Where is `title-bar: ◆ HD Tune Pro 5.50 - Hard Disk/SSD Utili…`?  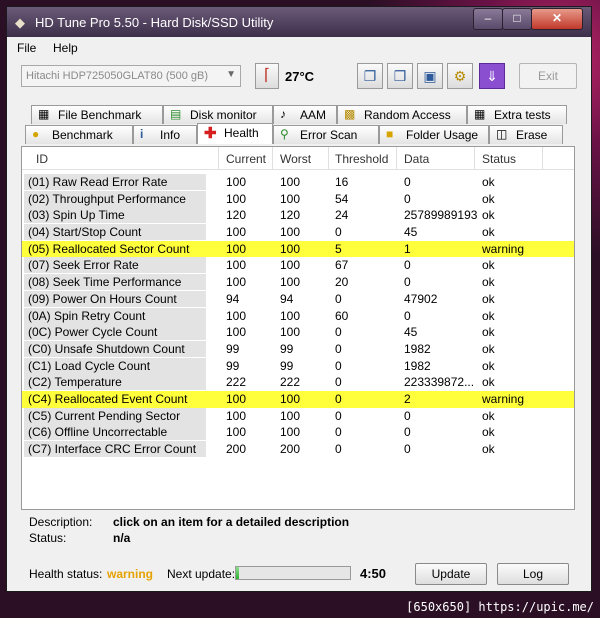 title-bar: ◆ HD Tune Pro 5.50 - Hard Disk/SSD Utili… is located at coordinates (299, 22).